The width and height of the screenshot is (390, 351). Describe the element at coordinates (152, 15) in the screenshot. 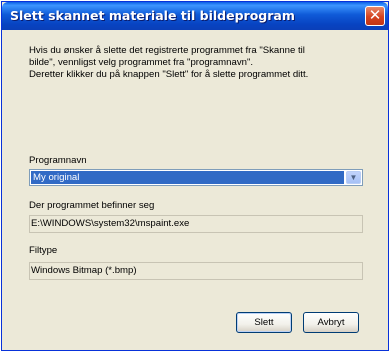

I see `dialog-title: Slett skannet materiale til bildeprogram` at that location.